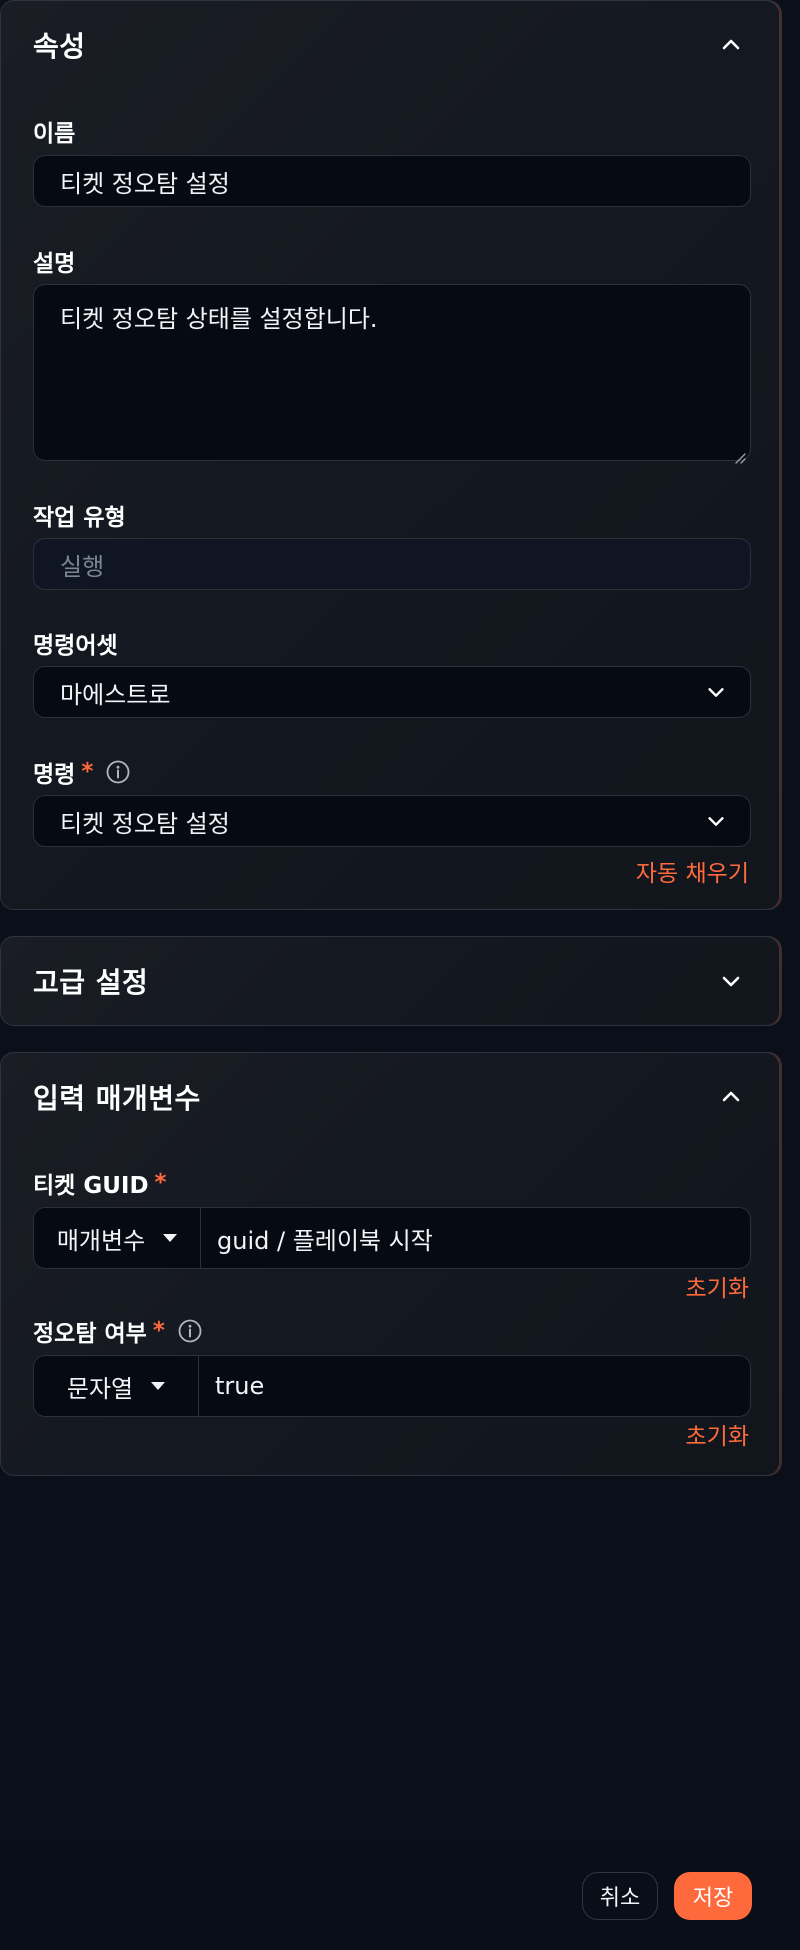 Image resolution: width=800 pixels, height=1950 pixels. I want to click on param-ticket-guid-field: 매개변수 guid / 플레이북 시작, so click(392, 1238).